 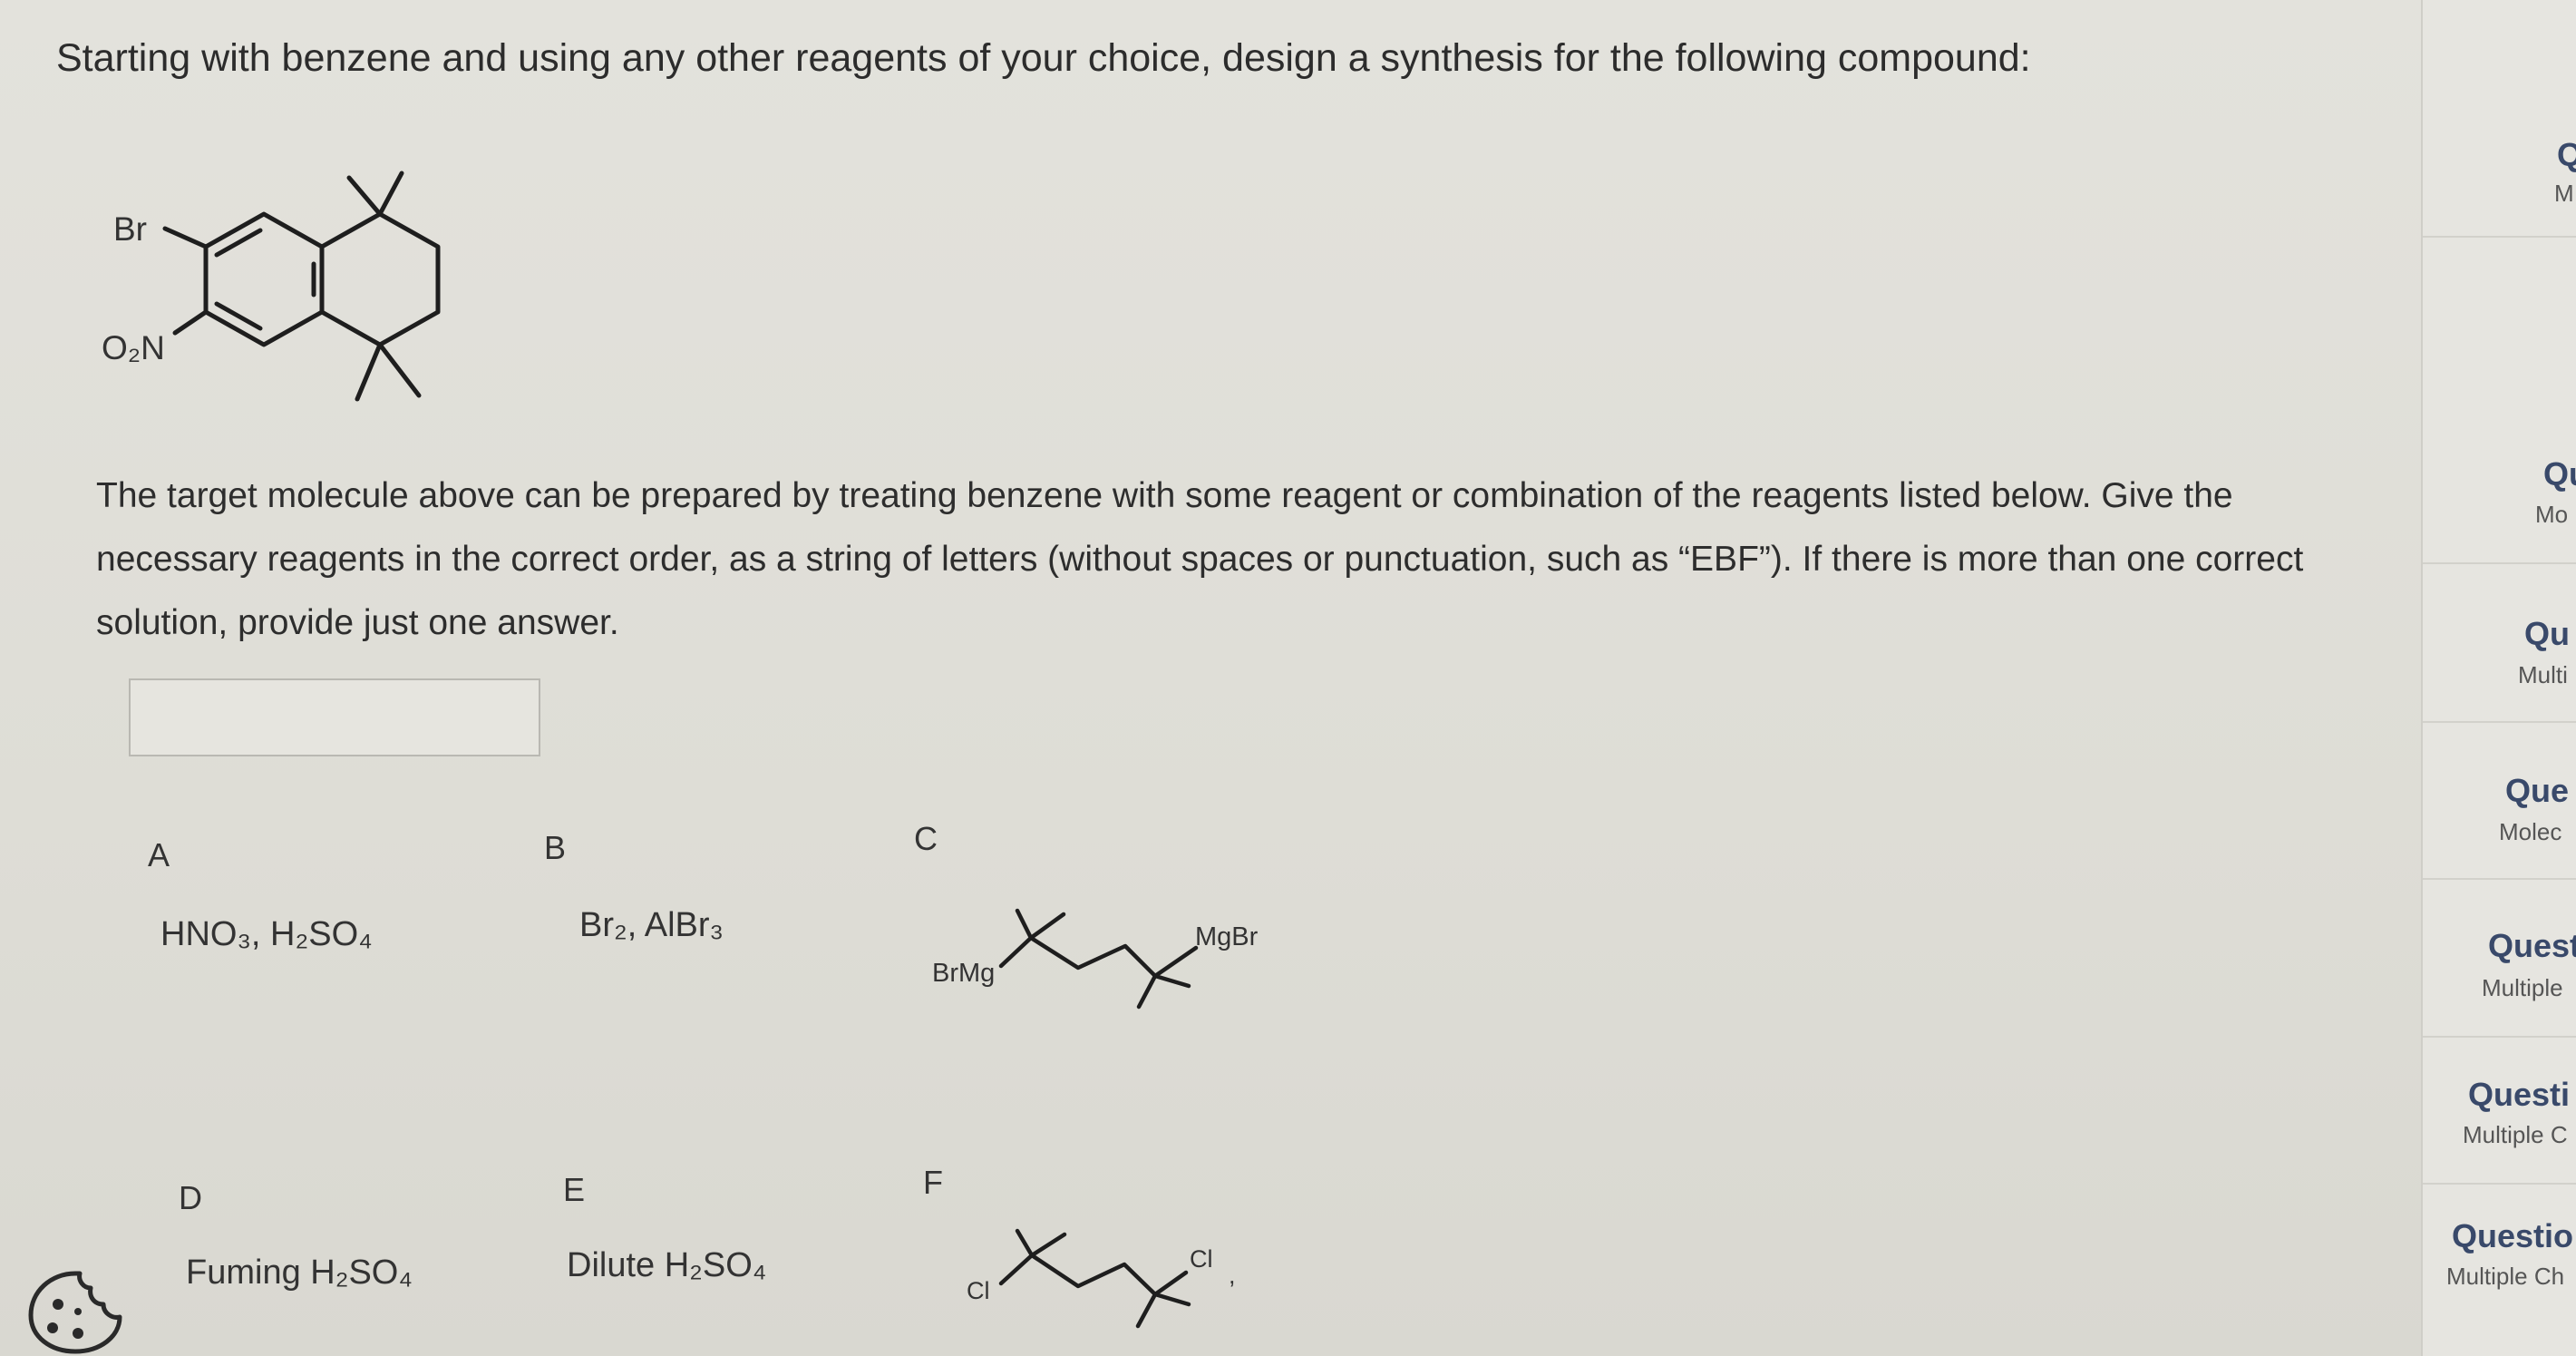 I want to click on sidebar-question-7: Questio Multiple Ch, so click(x=2499, y=1257).